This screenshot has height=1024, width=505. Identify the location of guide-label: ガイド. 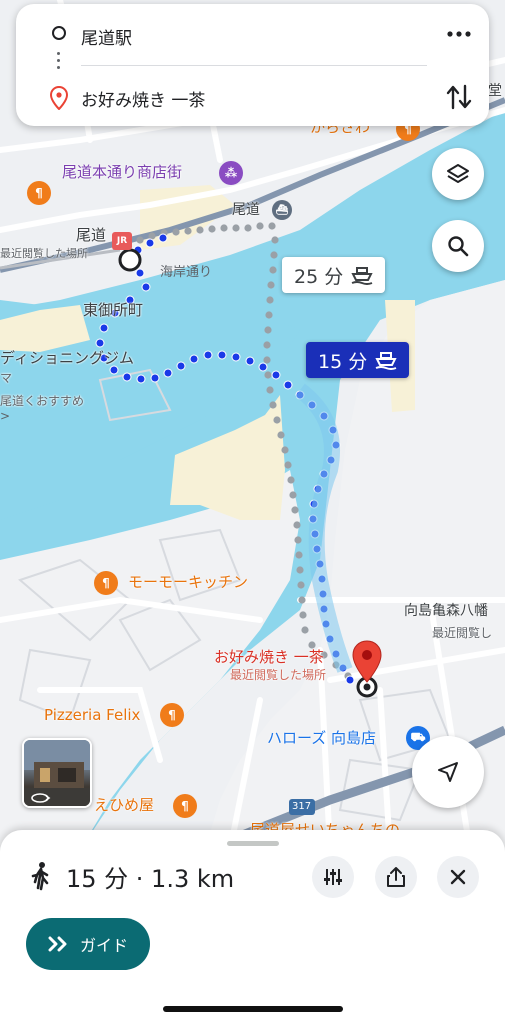
(103, 945).